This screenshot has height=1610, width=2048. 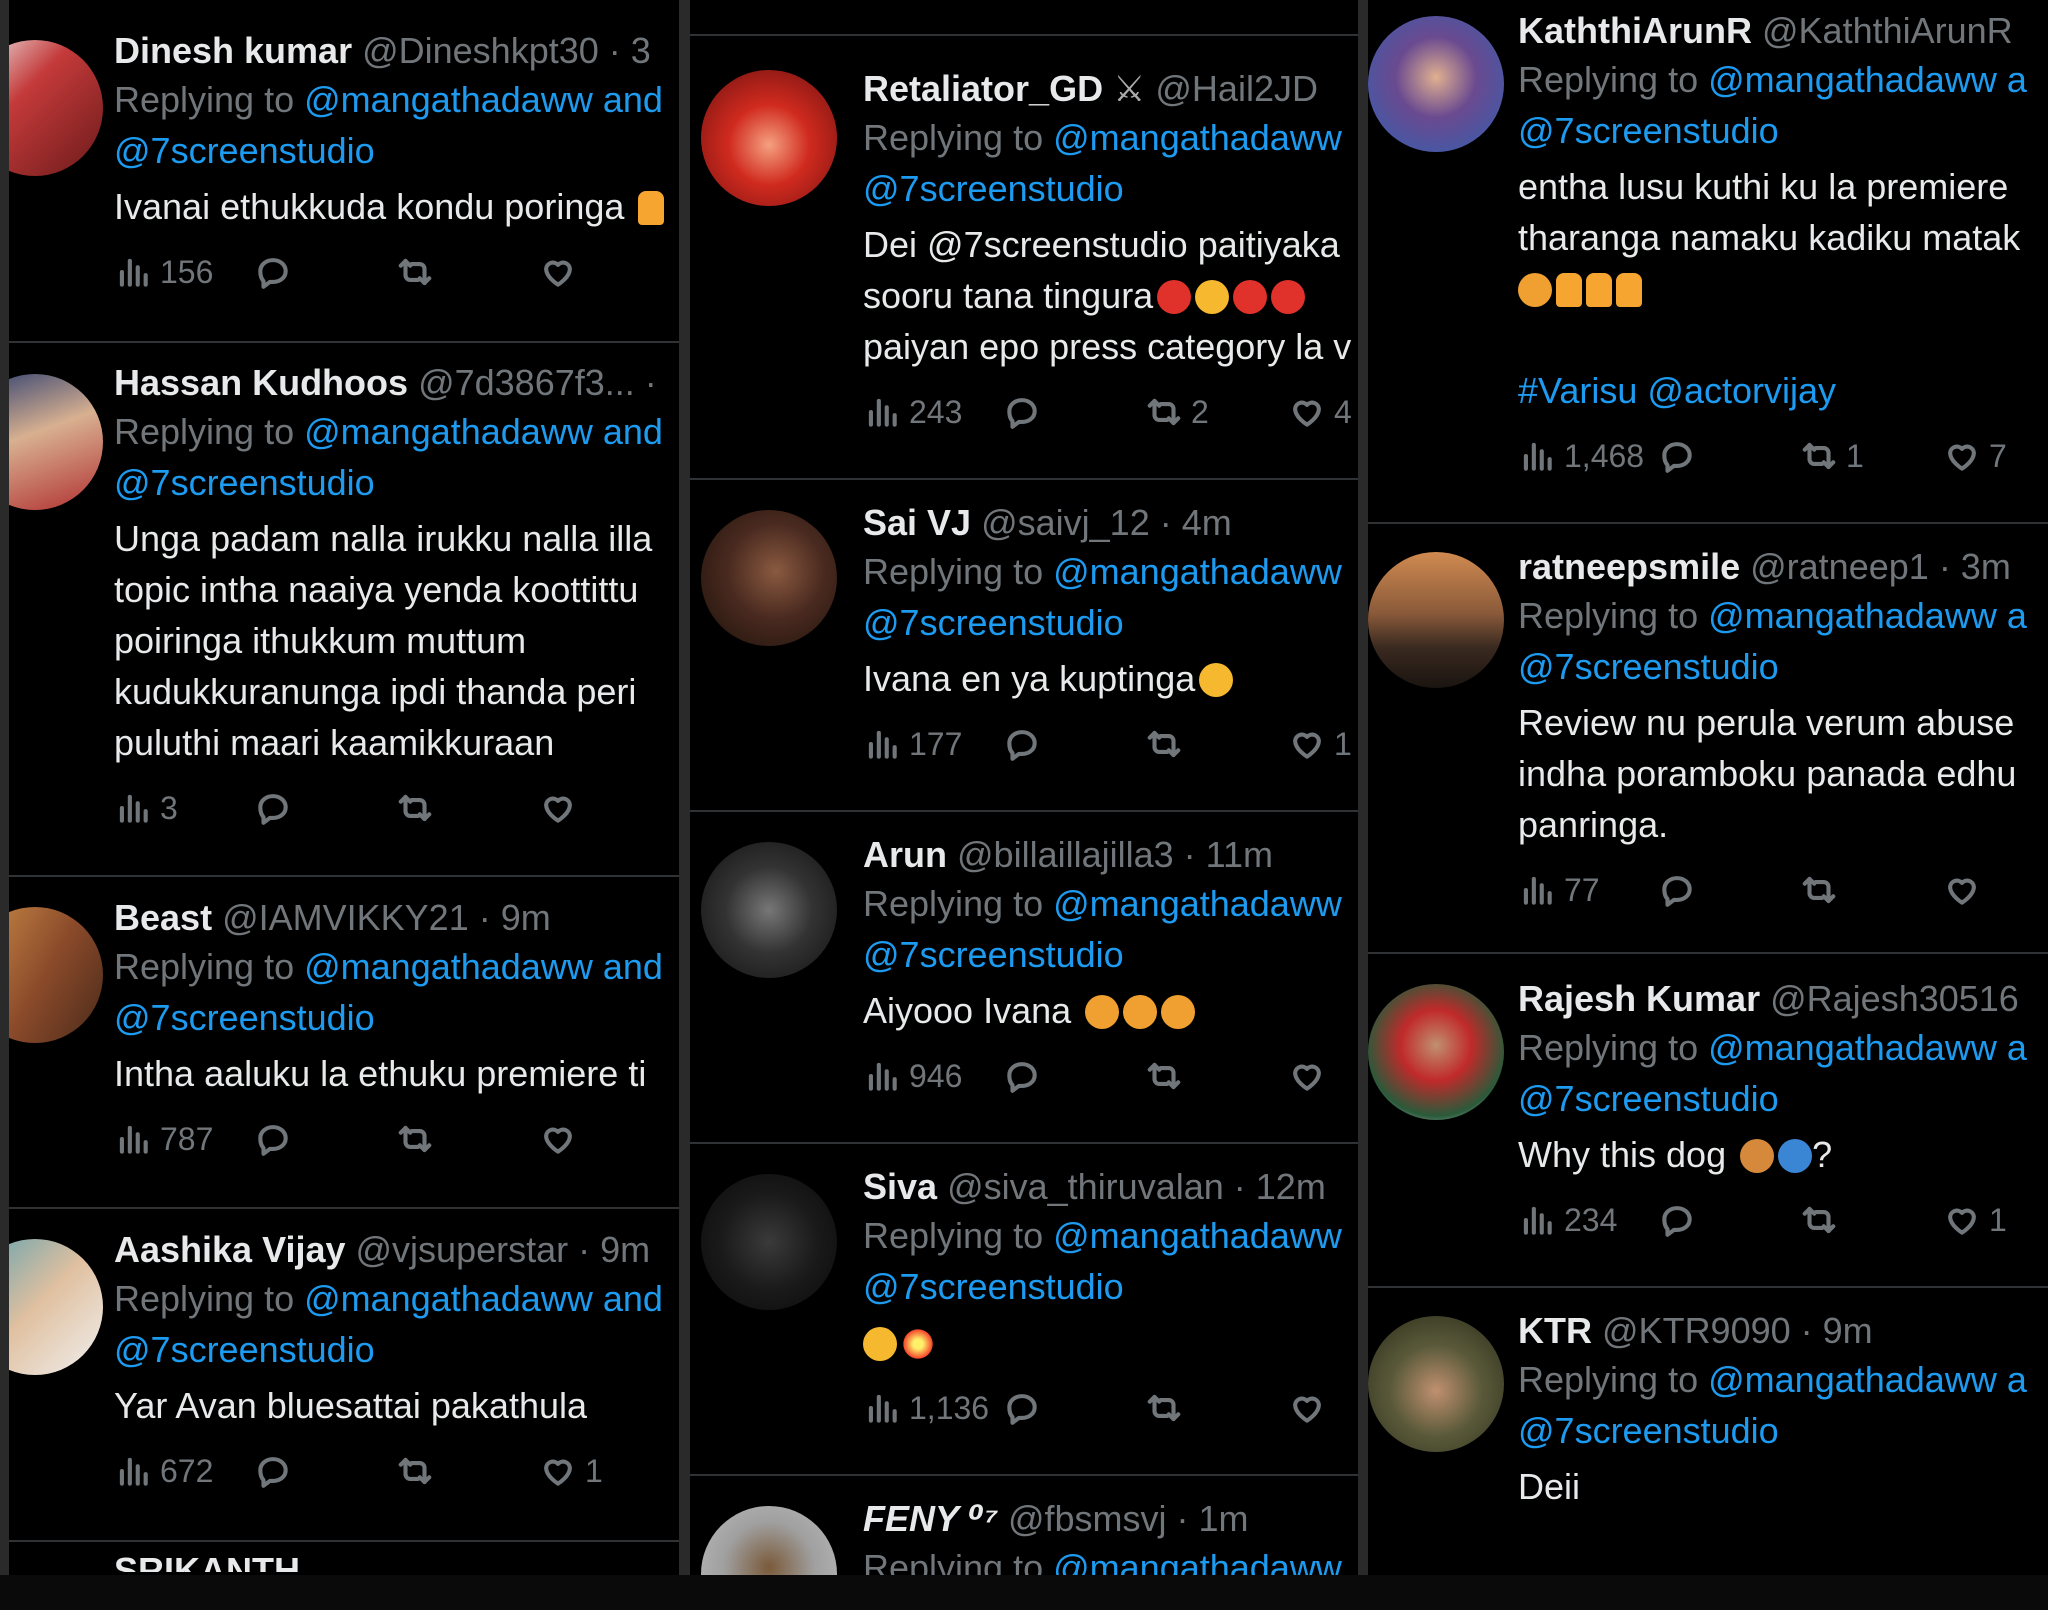 What do you see at coordinates (261, 382) in the screenshot?
I see `display-name: Hassan Kudhoos` at bounding box center [261, 382].